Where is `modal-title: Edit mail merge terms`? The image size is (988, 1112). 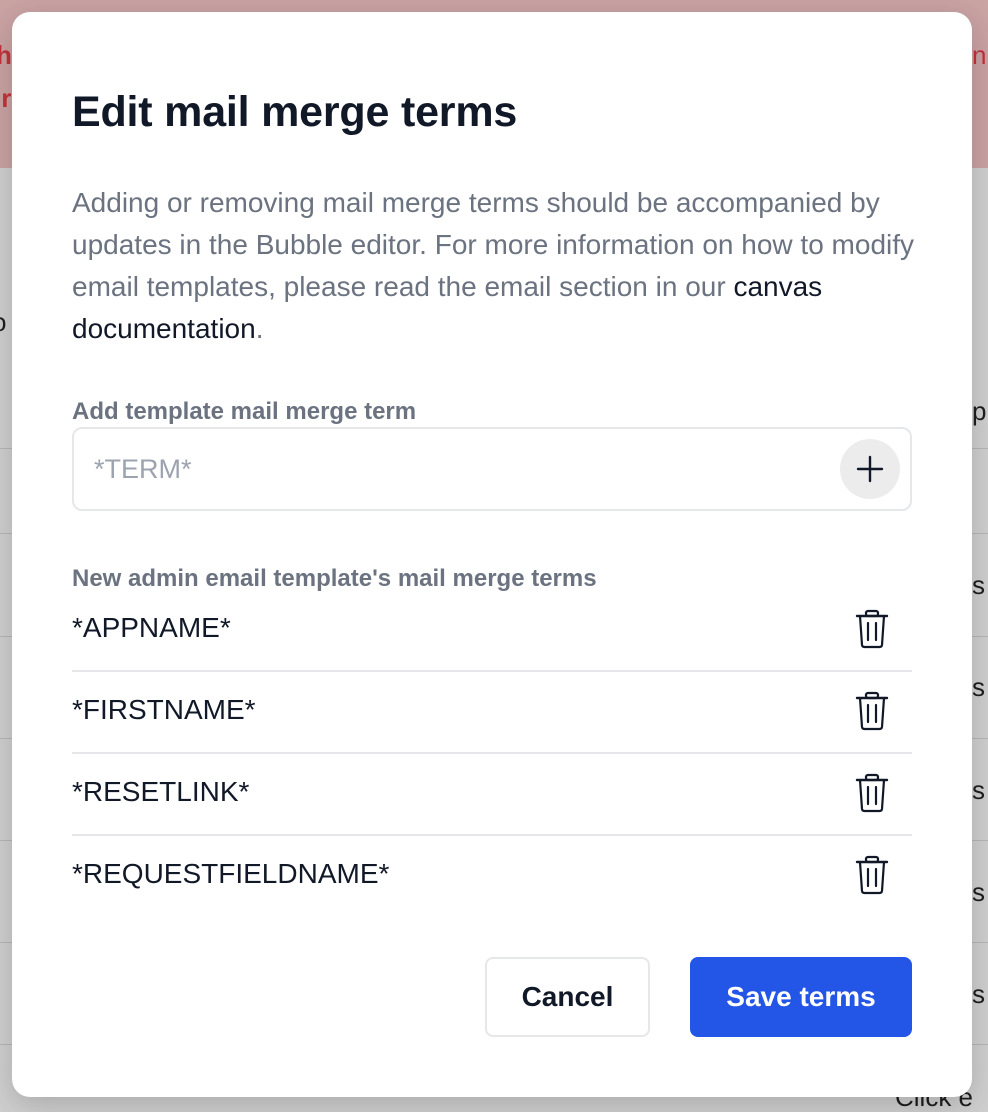 modal-title: Edit mail merge terms is located at coordinates (295, 112).